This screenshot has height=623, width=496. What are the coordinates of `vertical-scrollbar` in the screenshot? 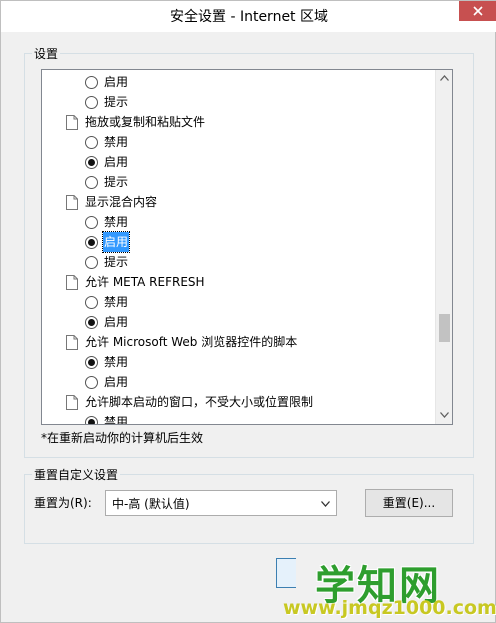 It's located at (443, 247).